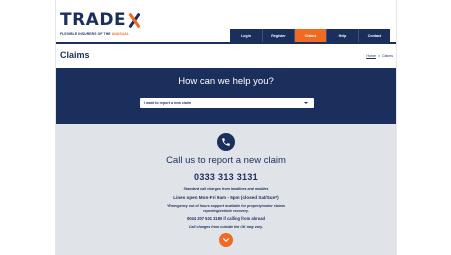 The height and width of the screenshot is (255, 451). Describe the element at coordinates (306, 103) in the screenshot. I see `caret-down-icon` at that location.